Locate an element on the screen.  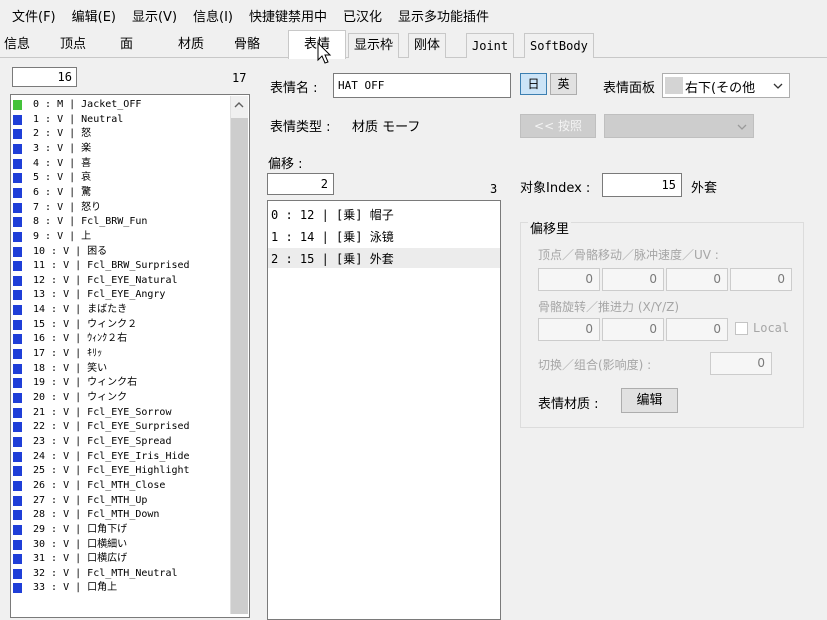
offset-group-title: 偏移里 is located at coordinates (550, 227).